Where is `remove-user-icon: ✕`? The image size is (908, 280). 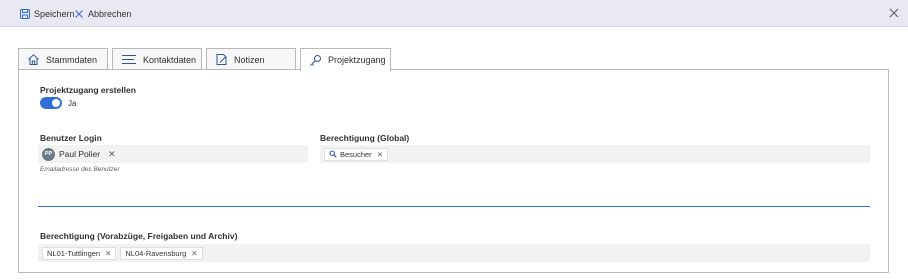 remove-user-icon: ✕ is located at coordinates (112, 154).